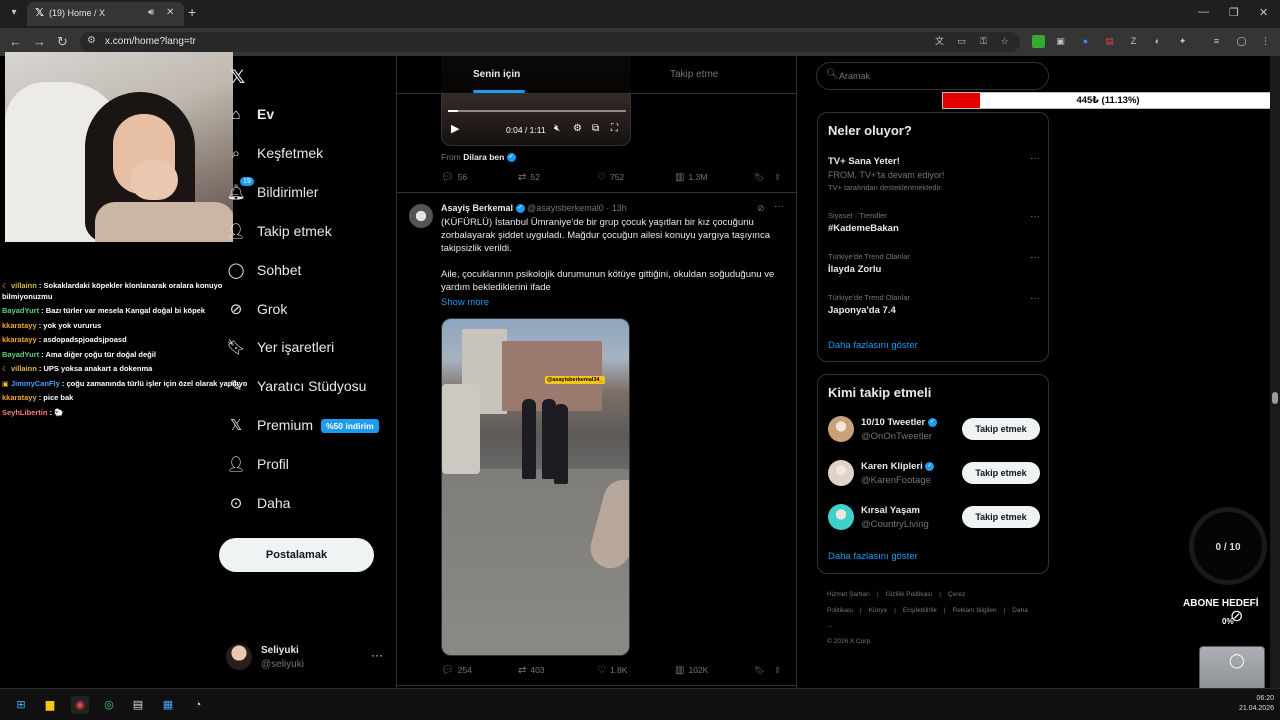 This screenshot has height=720, width=1280. What do you see at coordinates (308, 272) in the screenshot?
I see `nav-item-sohbet: ◯ Sohbet` at bounding box center [308, 272].